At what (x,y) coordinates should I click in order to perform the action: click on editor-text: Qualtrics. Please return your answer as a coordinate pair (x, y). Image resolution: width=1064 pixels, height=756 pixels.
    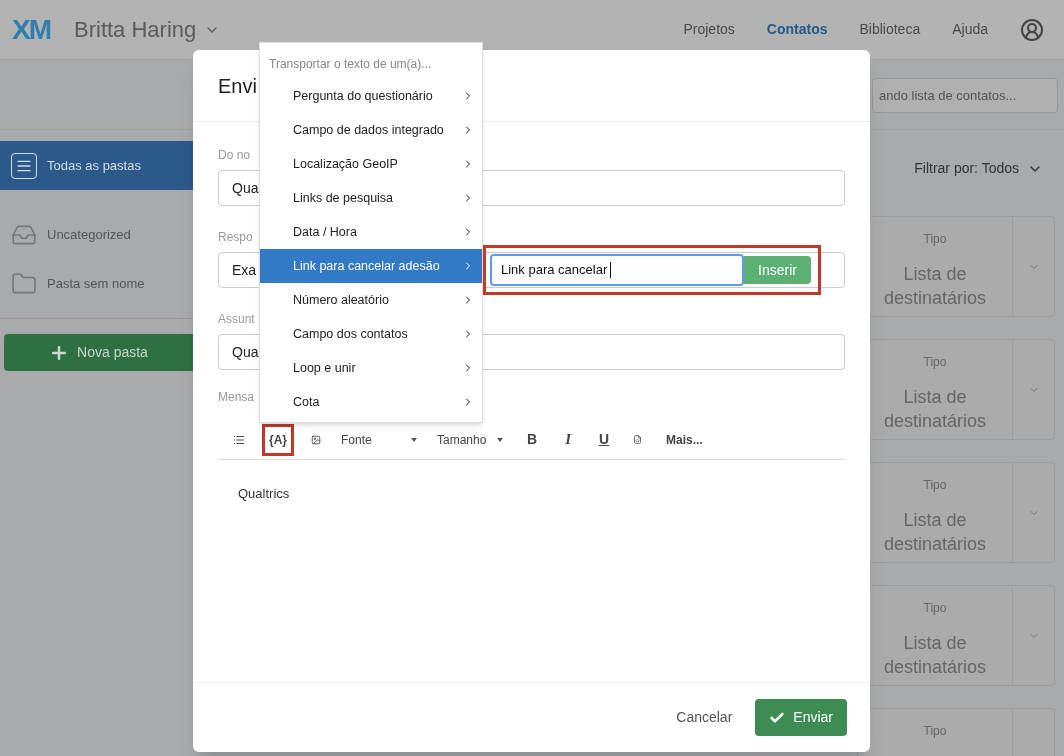
    Looking at the image, I should click on (264, 494).